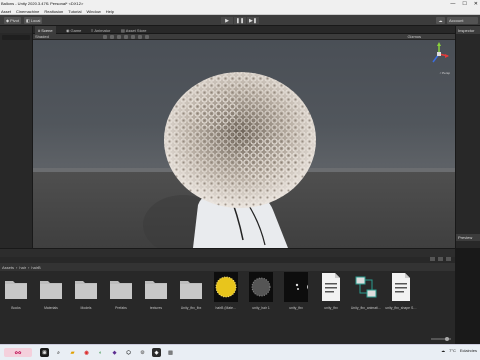  I want to click on label-icon, so click(440, 259).